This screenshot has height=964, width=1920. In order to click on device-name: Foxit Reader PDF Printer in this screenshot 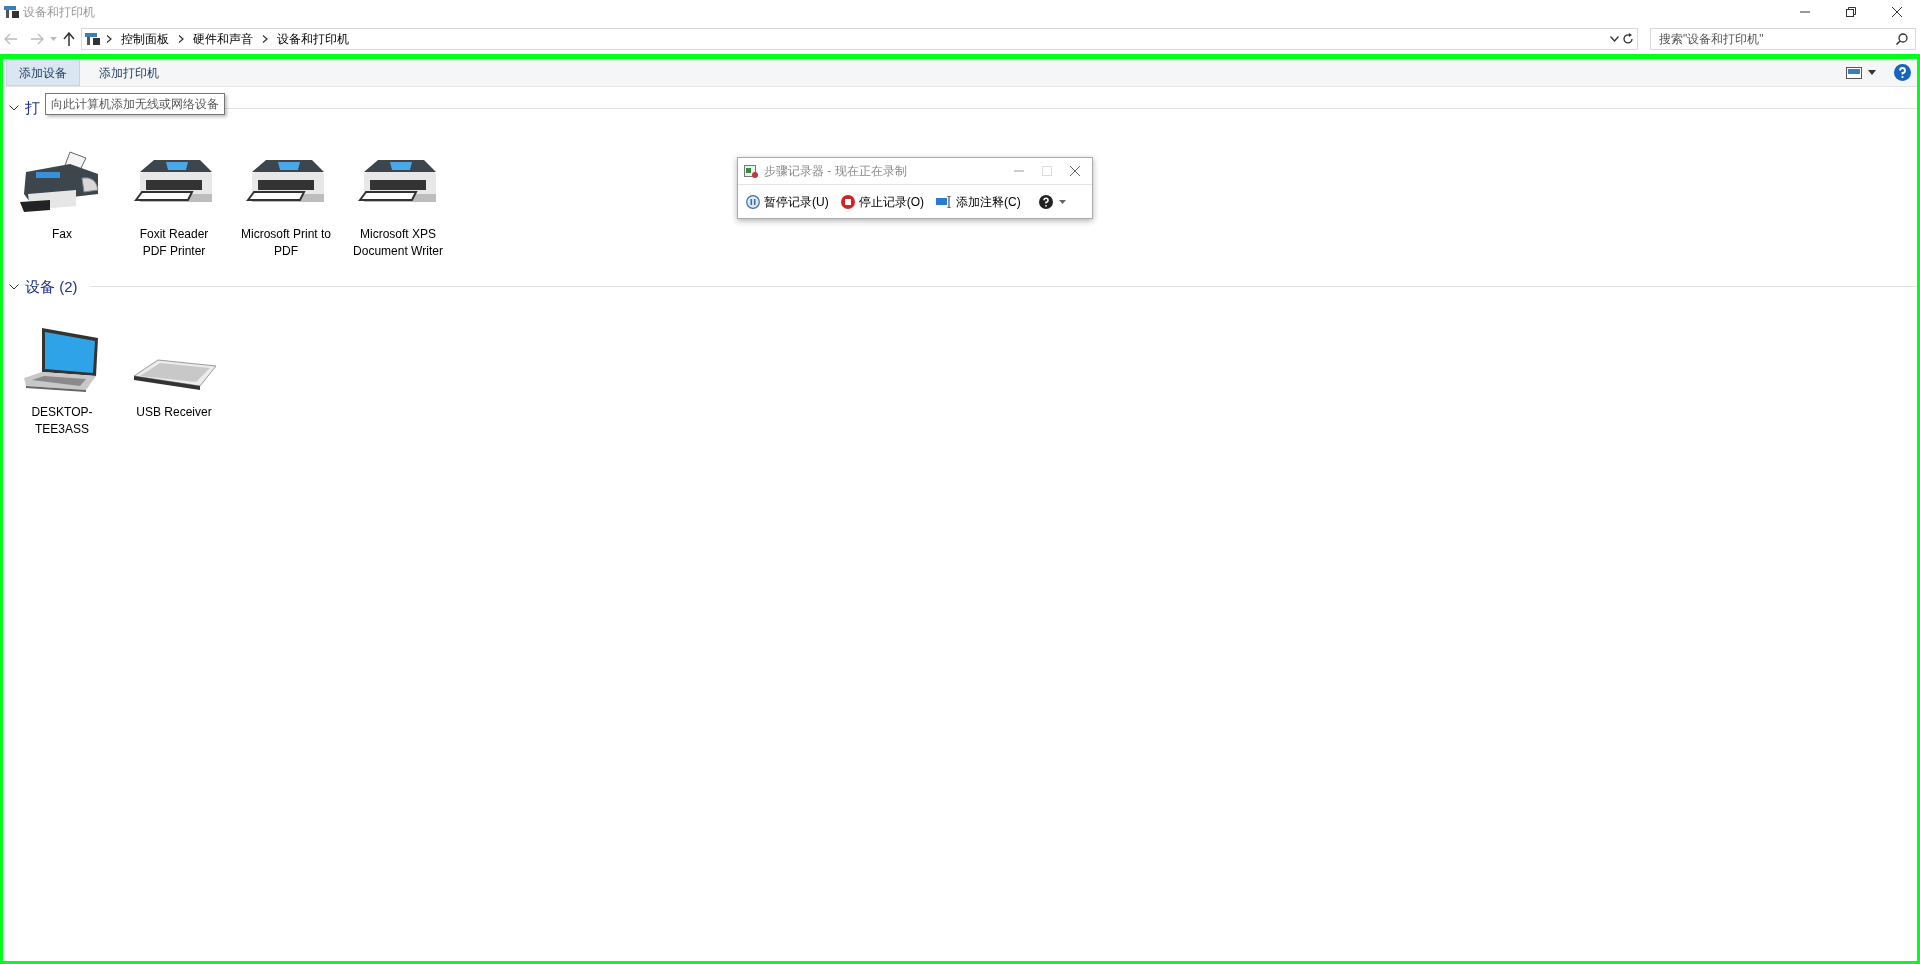, I will do `click(174, 242)`.